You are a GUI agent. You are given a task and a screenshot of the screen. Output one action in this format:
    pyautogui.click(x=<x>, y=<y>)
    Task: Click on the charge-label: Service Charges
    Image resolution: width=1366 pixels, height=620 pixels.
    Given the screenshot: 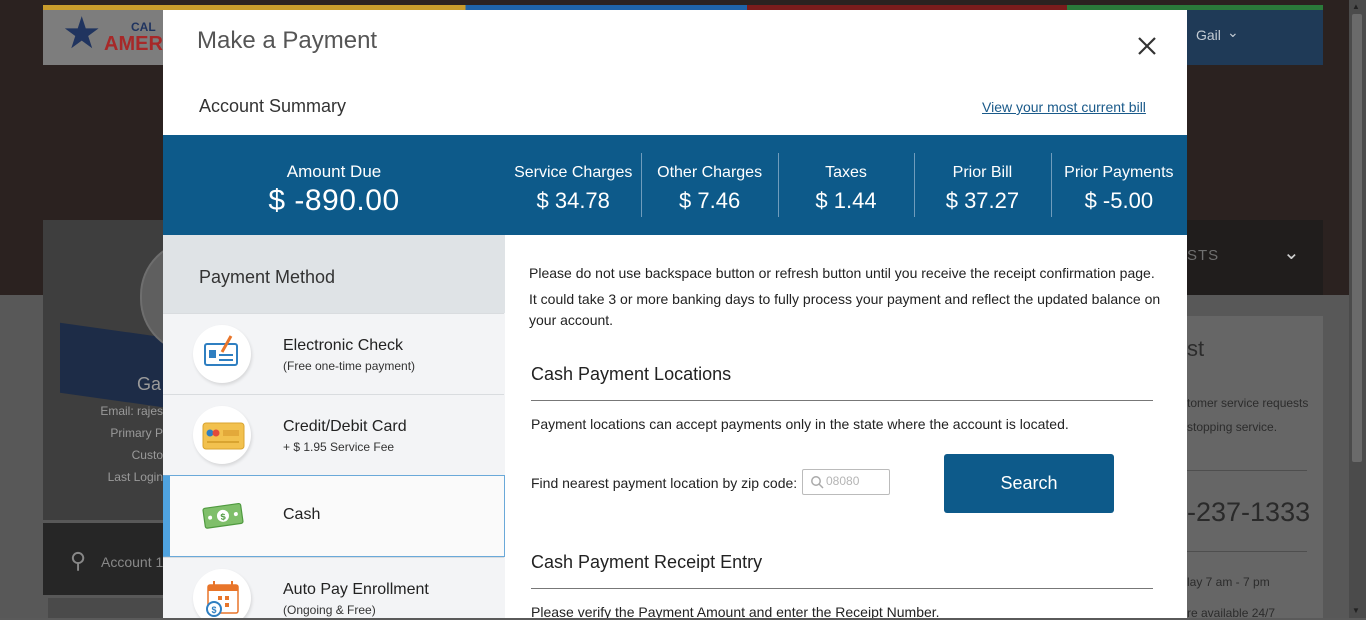 What is the action you would take?
    pyautogui.click(x=573, y=172)
    